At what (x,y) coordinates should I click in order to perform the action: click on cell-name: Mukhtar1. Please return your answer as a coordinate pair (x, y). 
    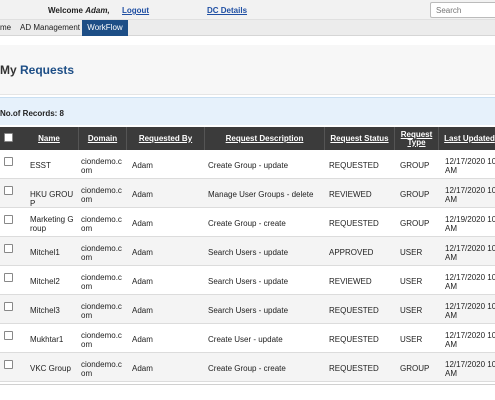
    Looking at the image, I should click on (47, 339).